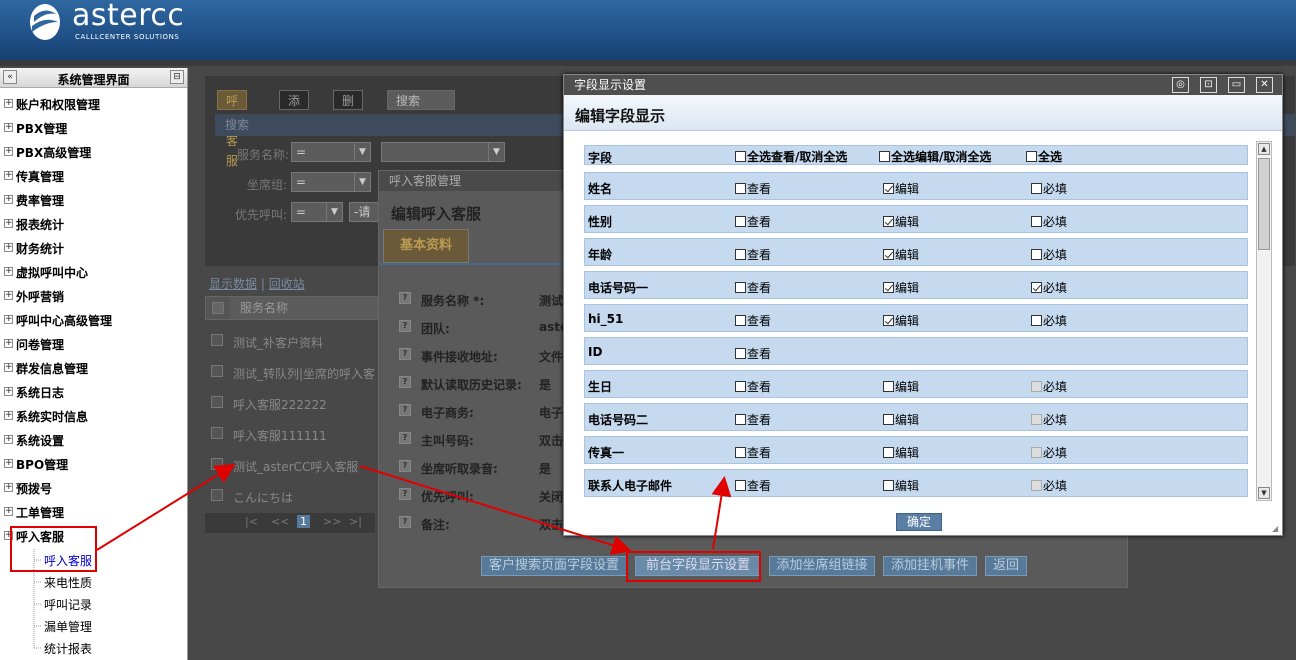  What do you see at coordinates (93, 105) in the screenshot?
I see `sidebar-item: + 账户和权限管理` at bounding box center [93, 105].